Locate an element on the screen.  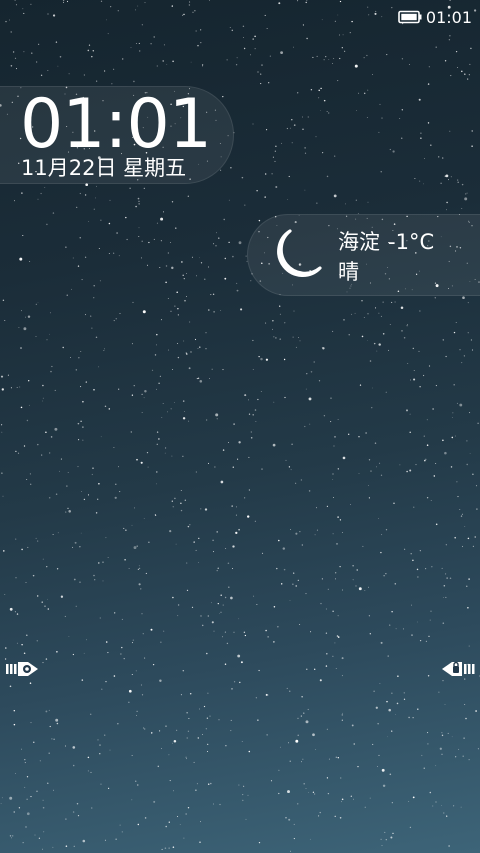
weather-condition: 晴 is located at coordinates (348, 272).